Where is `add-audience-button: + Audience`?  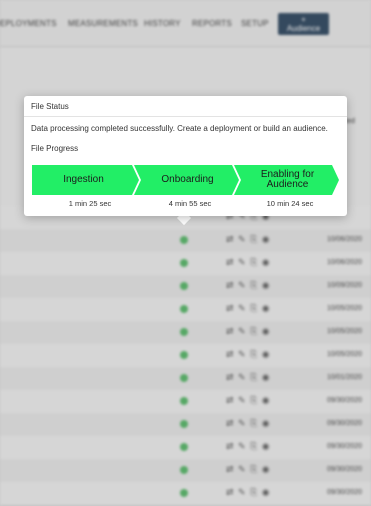
add-audience-button: + Audience is located at coordinates (303, 24).